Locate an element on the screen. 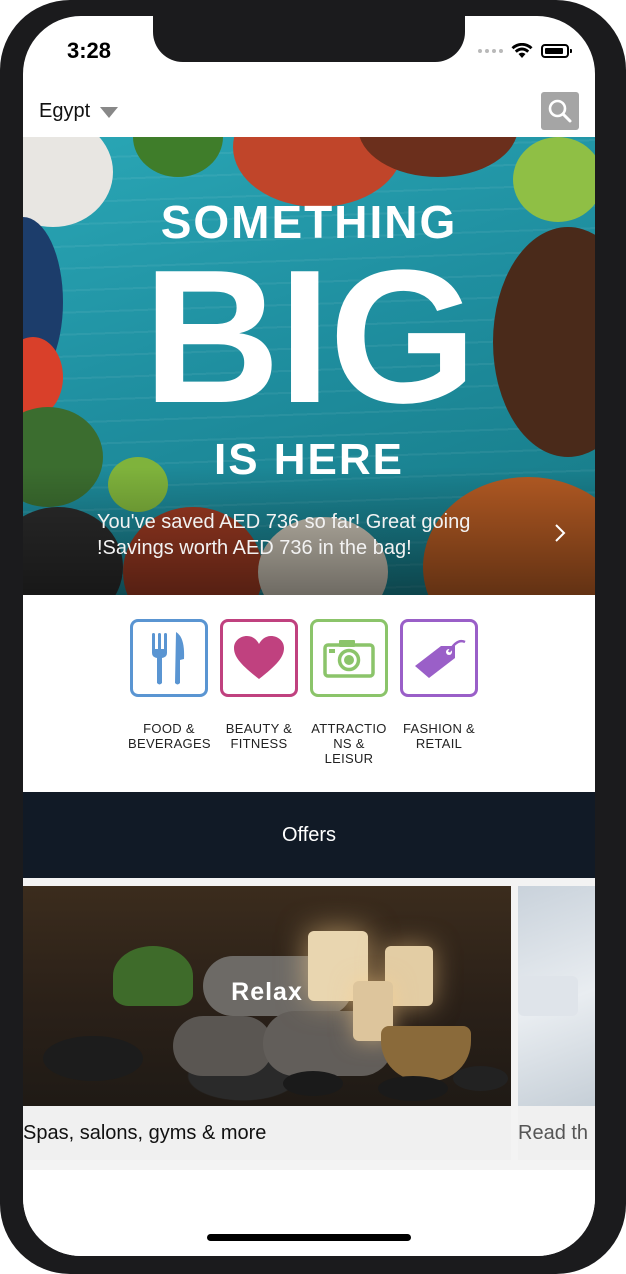  country-label: Egypt is located at coordinates (65, 111).